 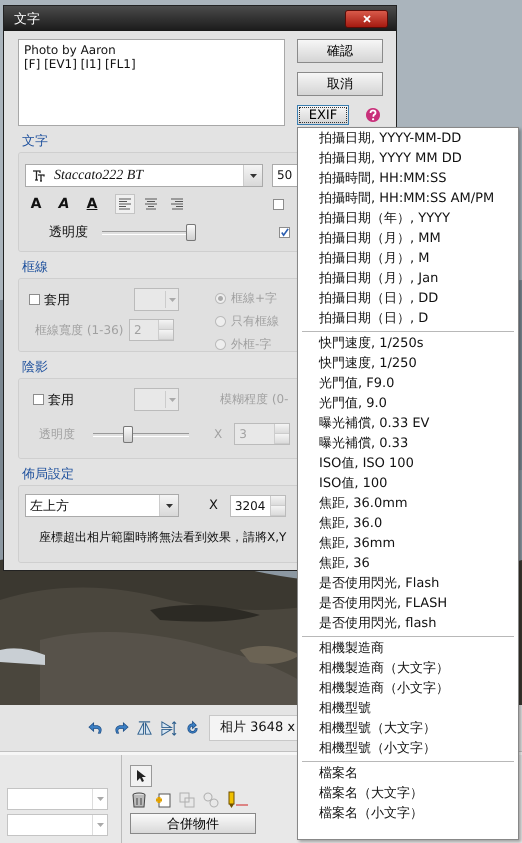 I want to click on close-button, so click(x=366, y=19).